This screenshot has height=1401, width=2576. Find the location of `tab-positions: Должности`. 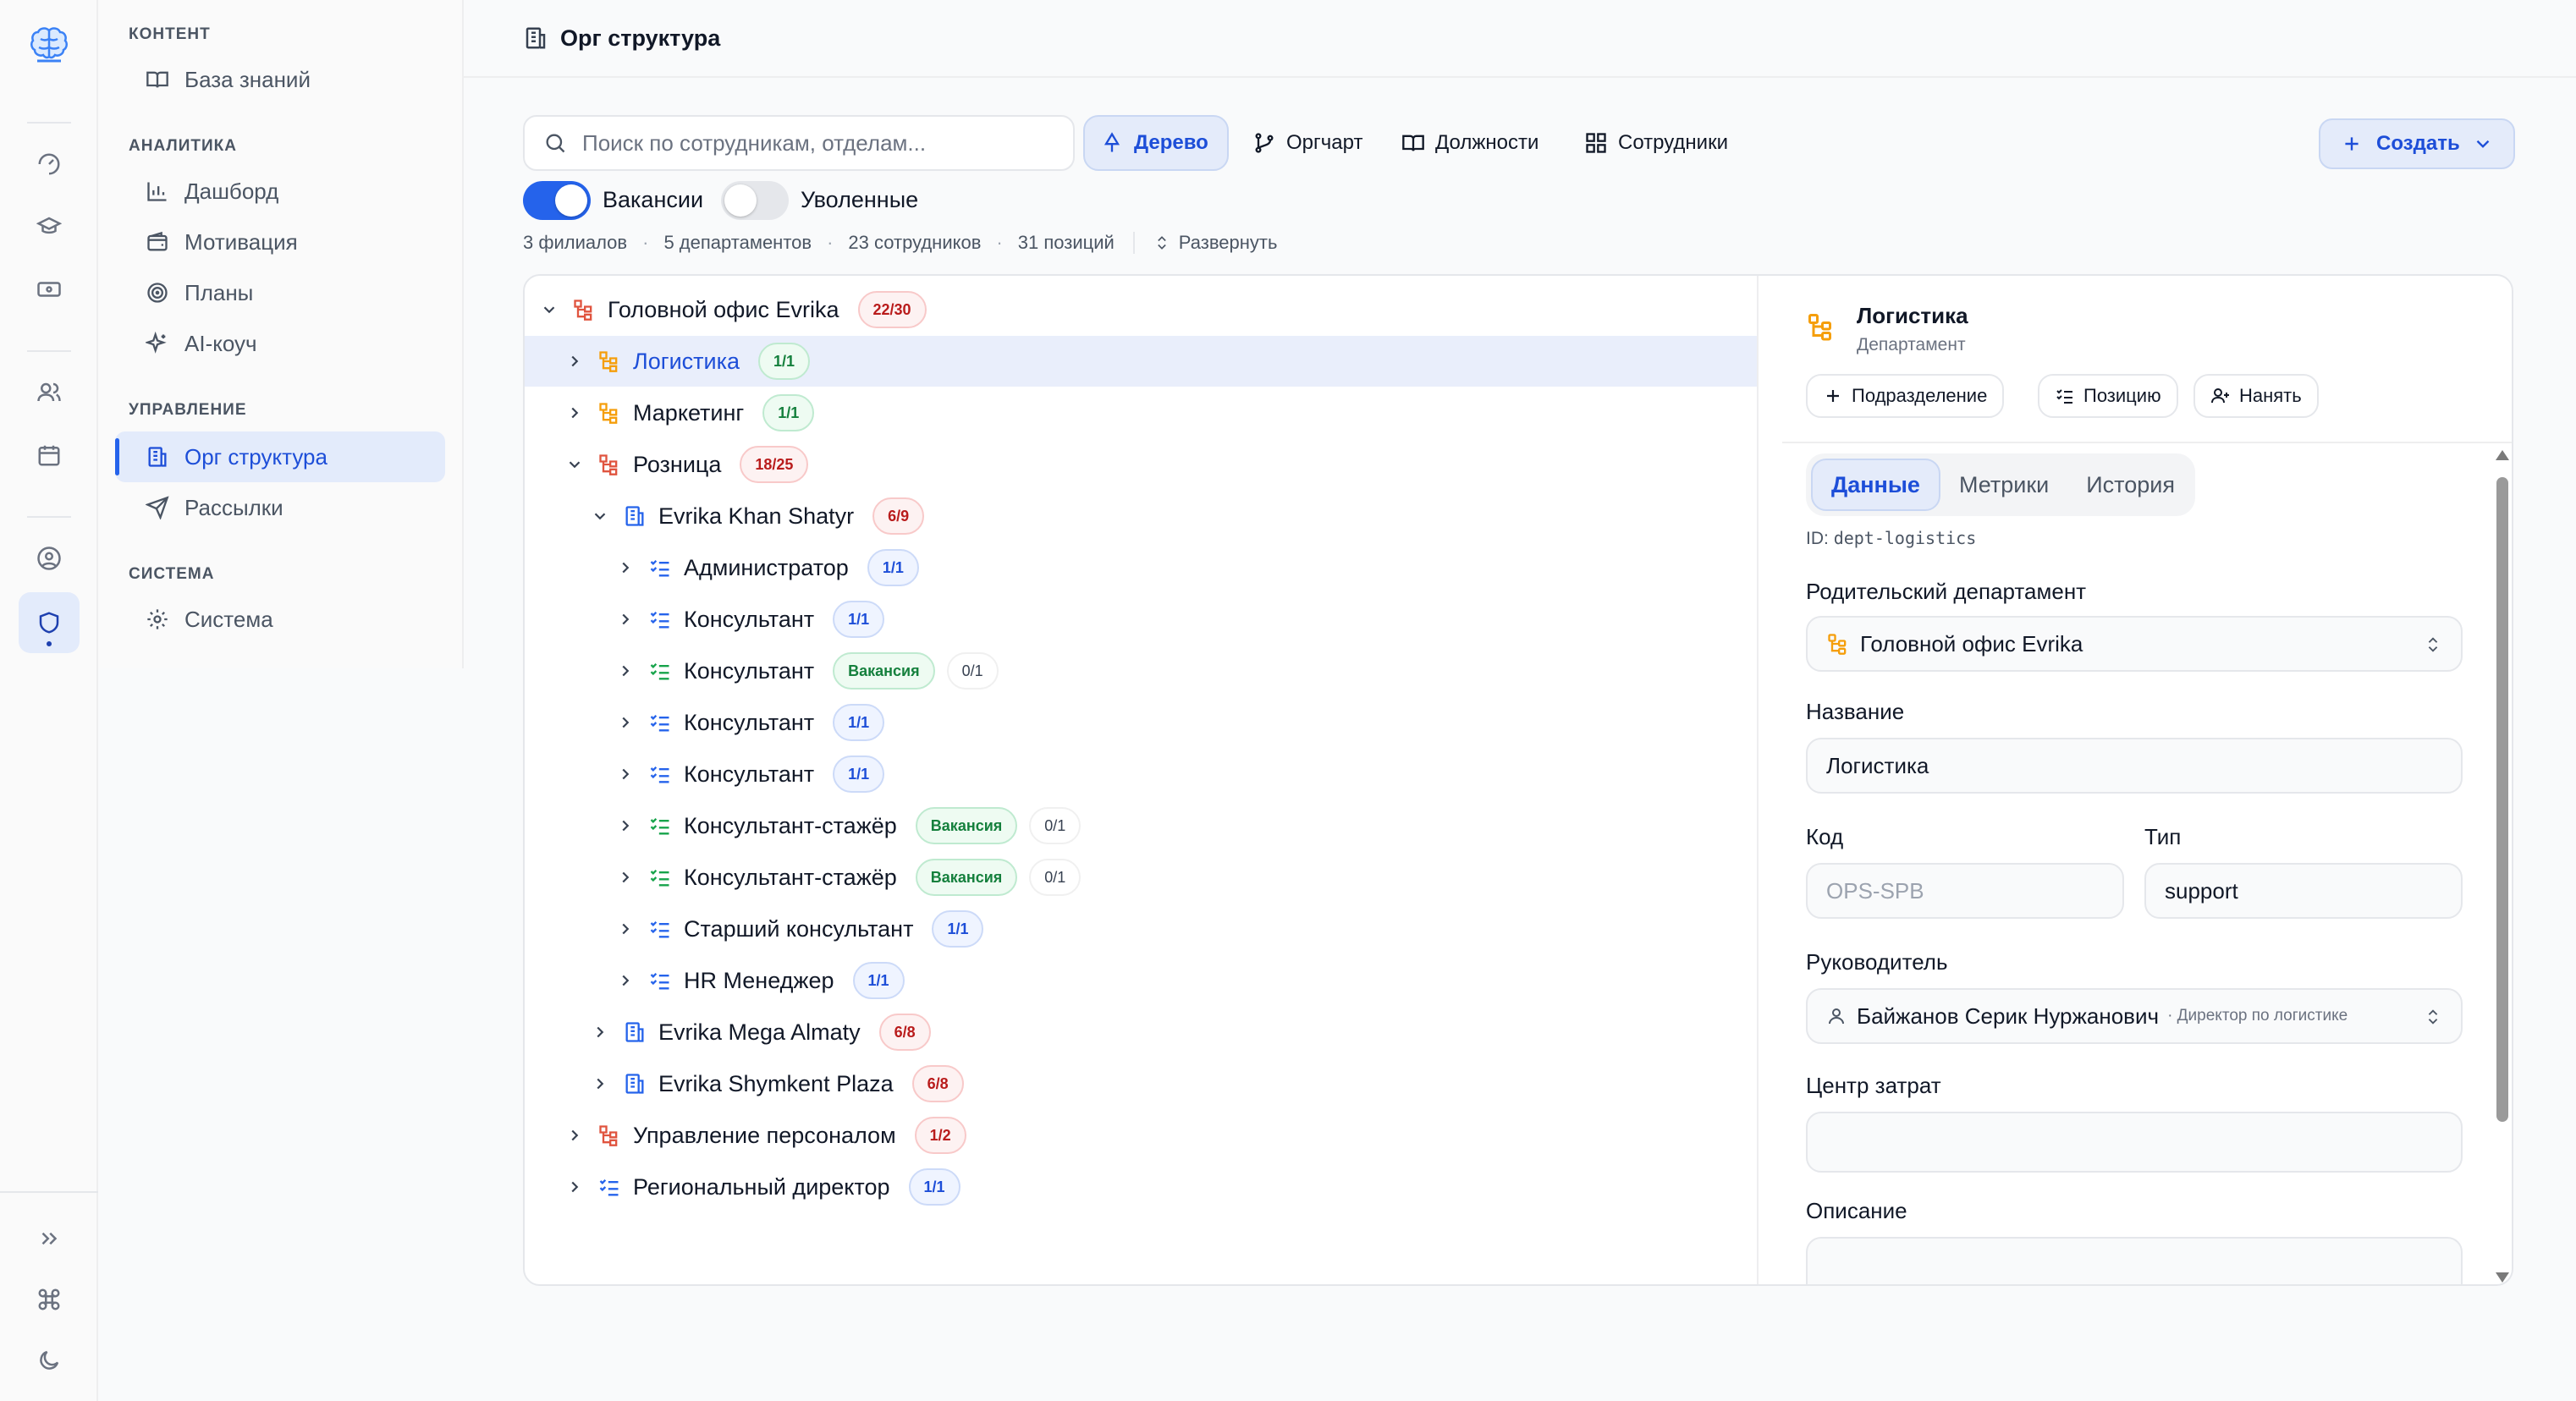

tab-positions: Должности is located at coordinates (1470, 143).